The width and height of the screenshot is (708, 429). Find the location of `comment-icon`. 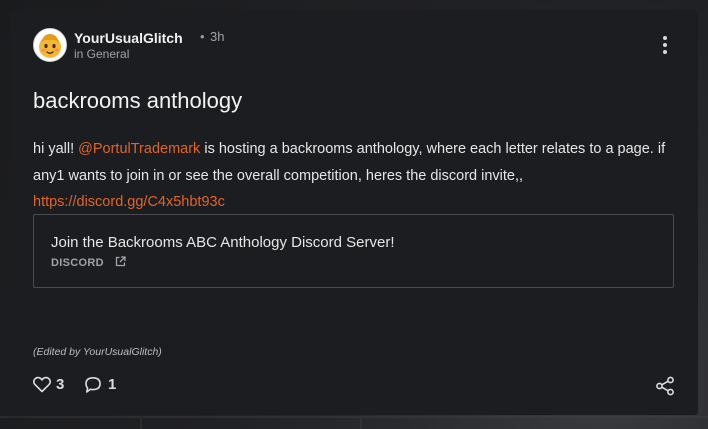

comment-icon is located at coordinates (93, 385).